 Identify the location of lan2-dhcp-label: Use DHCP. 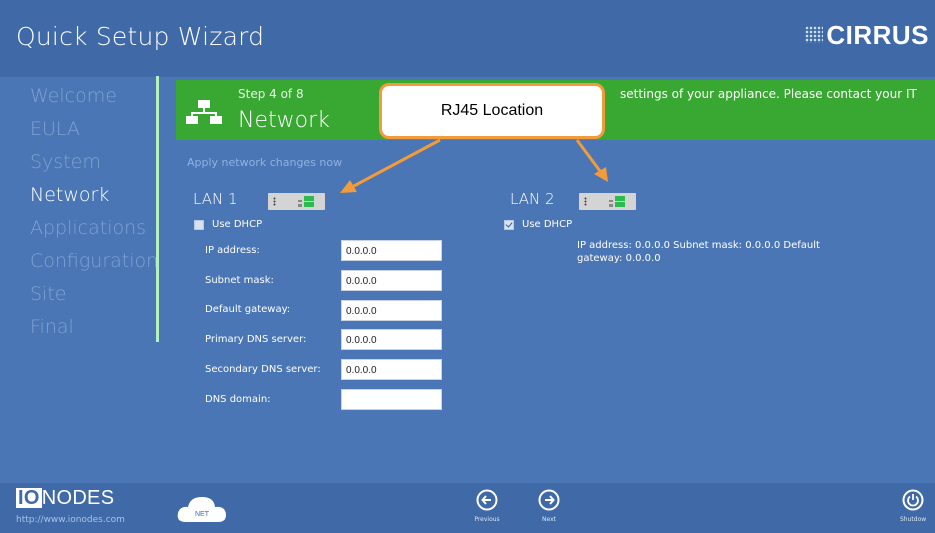
(547, 224).